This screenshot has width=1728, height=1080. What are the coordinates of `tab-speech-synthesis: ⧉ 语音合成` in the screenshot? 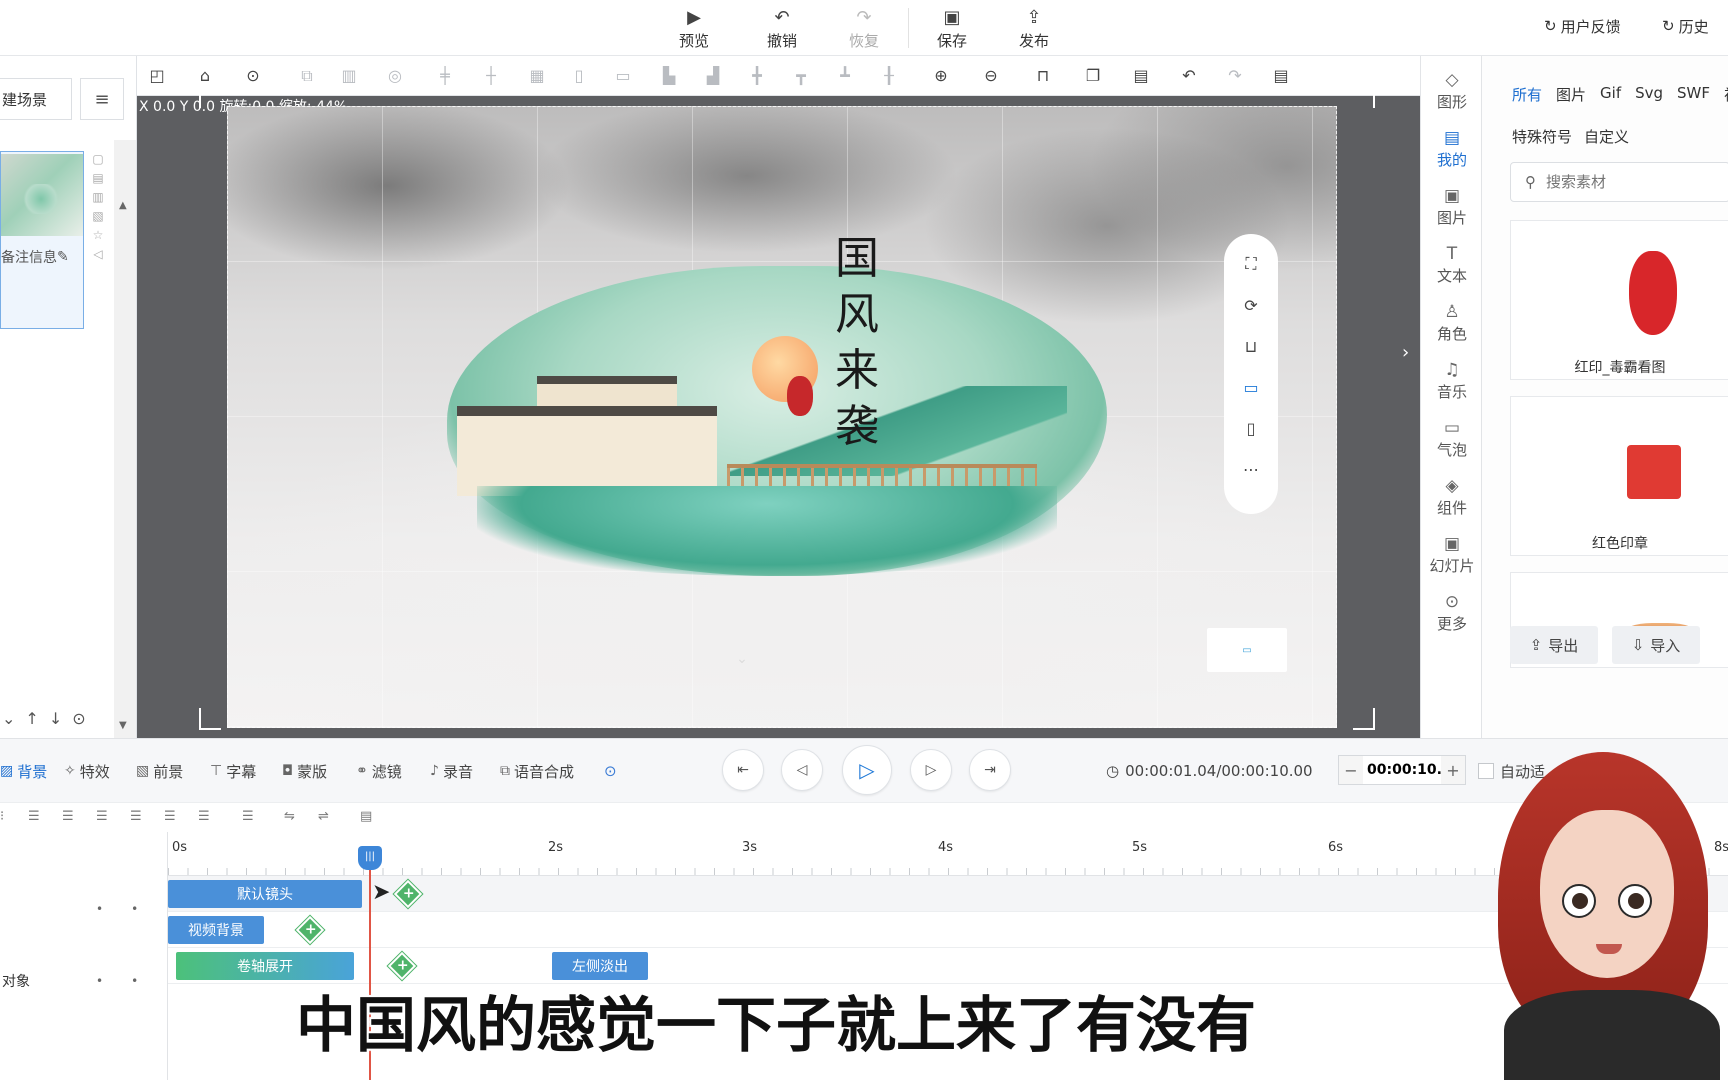 It's located at (537, 771).